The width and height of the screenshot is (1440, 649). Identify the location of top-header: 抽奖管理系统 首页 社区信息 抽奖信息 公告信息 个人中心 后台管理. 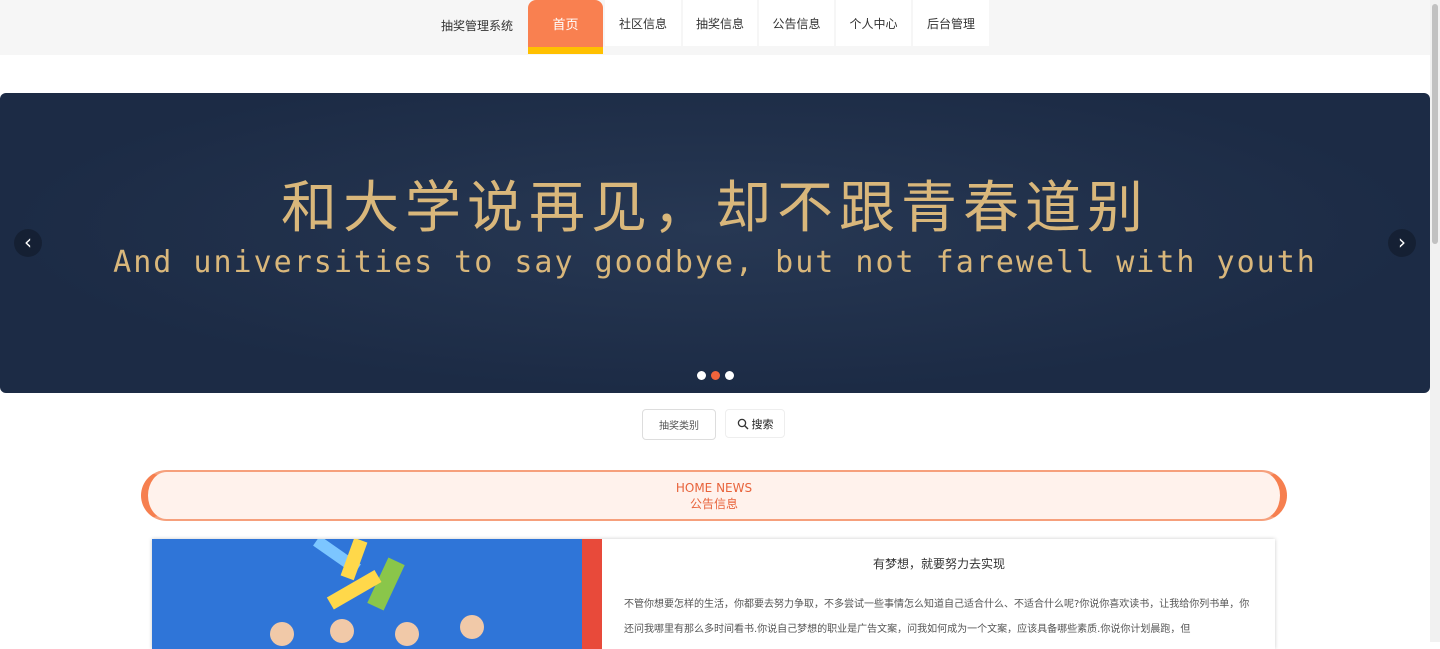
(715, 27).